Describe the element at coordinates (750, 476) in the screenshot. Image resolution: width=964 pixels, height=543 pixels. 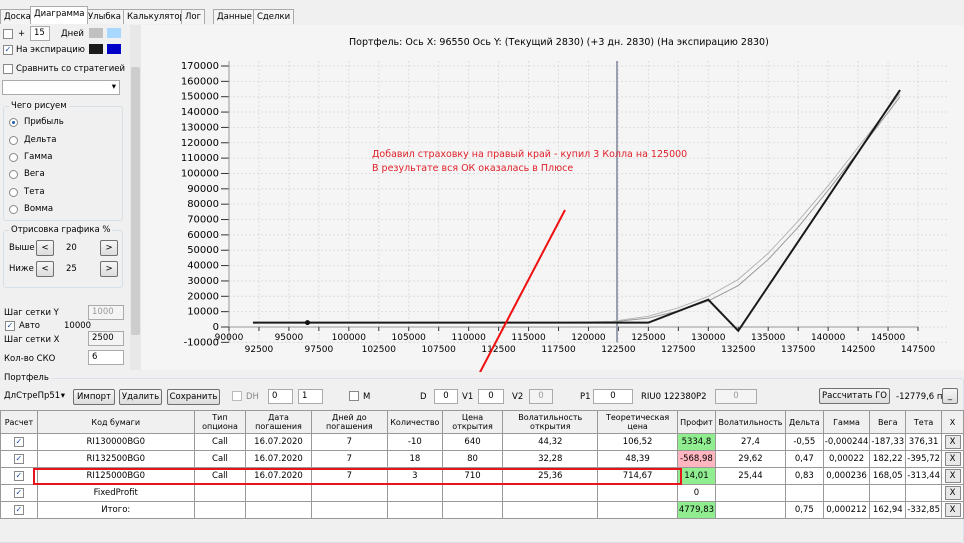
I see `cell: 25,44` at that location.